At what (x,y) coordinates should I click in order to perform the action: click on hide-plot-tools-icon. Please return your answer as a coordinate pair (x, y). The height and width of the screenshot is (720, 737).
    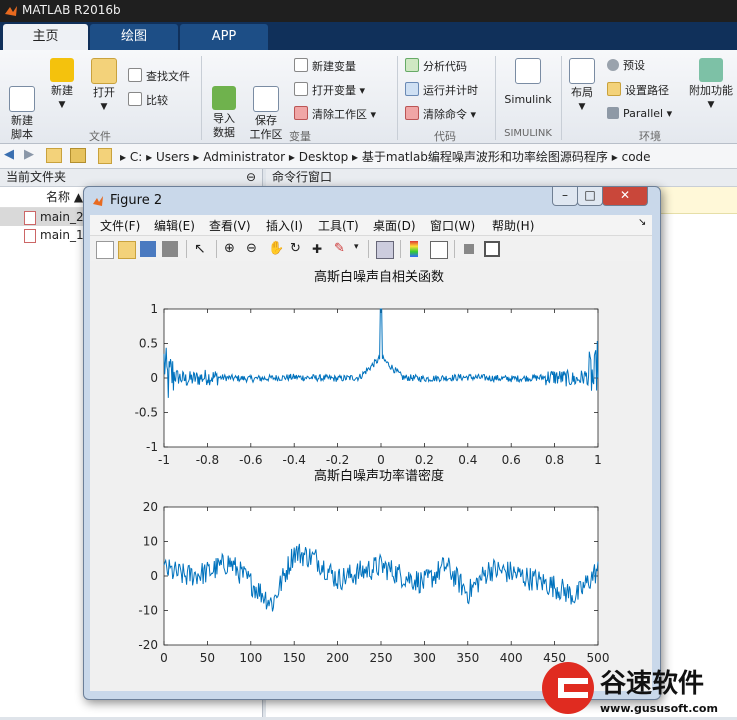
    Looking at the image, I should click on (469, 249).